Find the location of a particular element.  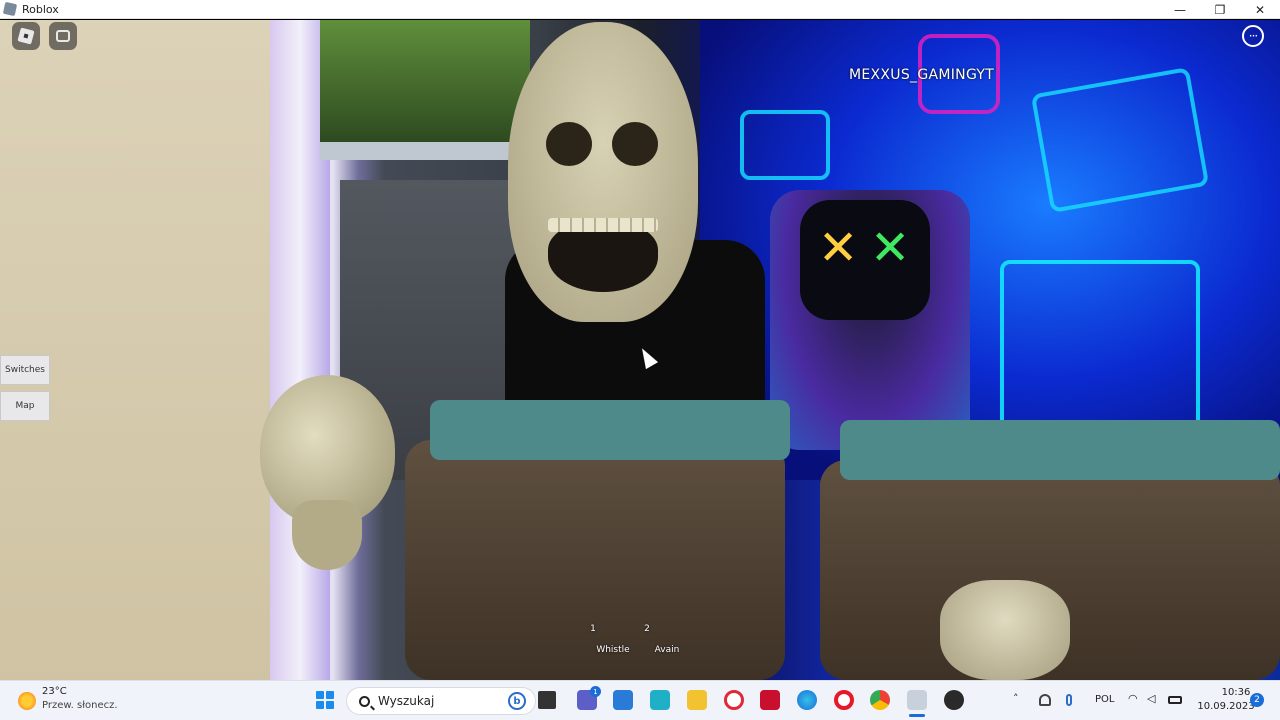

roblox-app-icon is located at coordinates (10, 9).